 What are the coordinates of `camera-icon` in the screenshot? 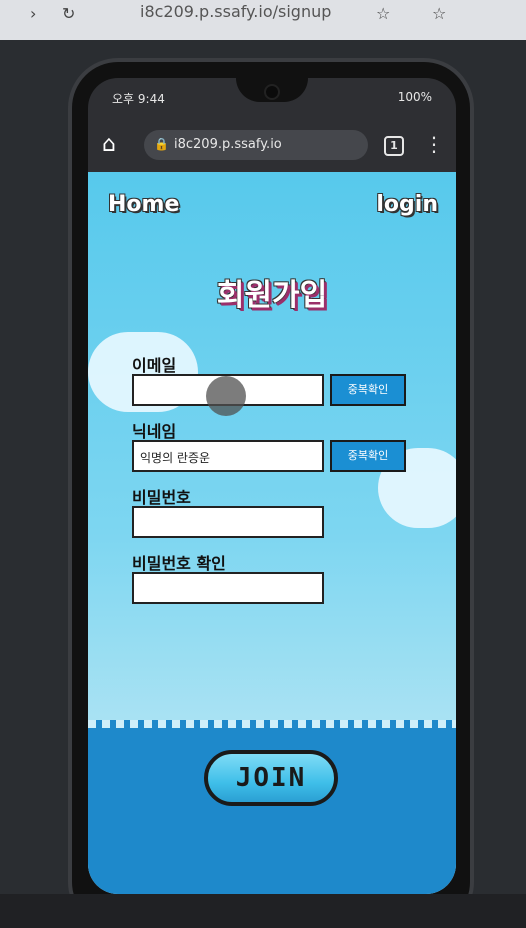 It's located at (272, 92).